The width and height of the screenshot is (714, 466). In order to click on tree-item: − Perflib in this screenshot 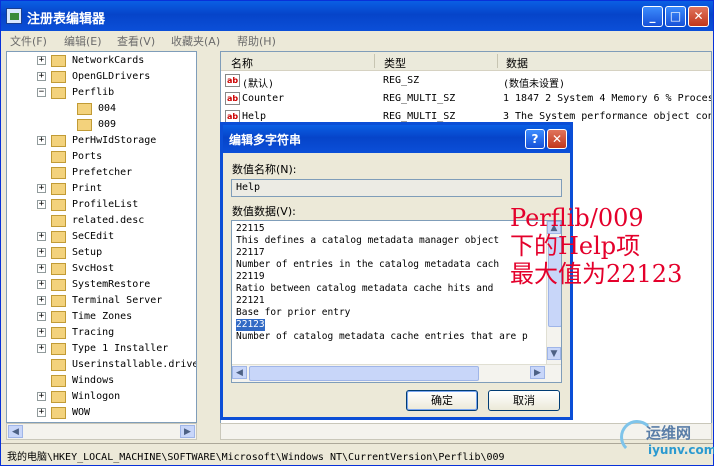, I will do `click(101, 93)`.